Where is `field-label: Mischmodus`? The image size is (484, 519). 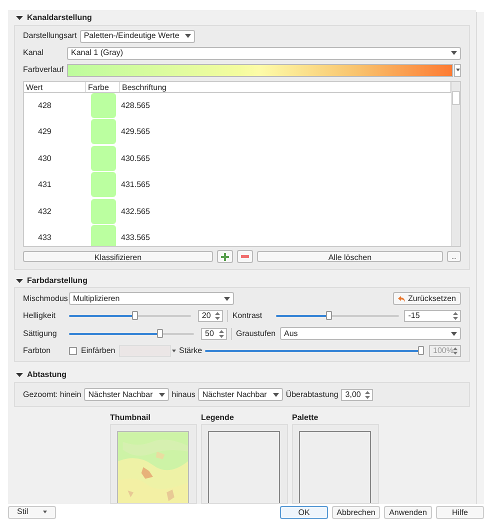 field-label: Mischmodus is located at coordinates (46, 298).